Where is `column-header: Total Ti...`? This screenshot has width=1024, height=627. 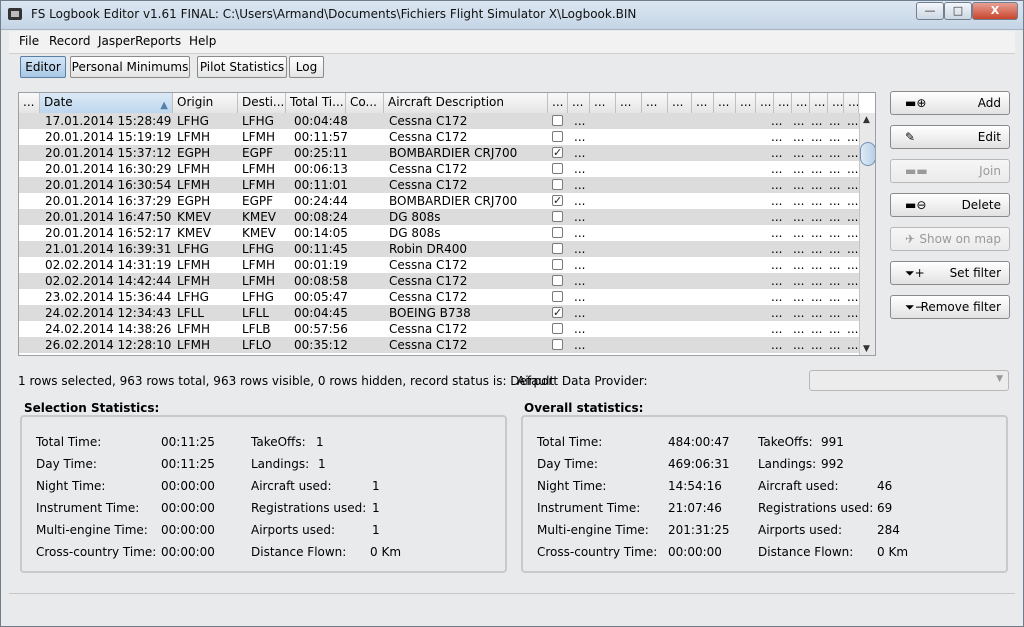
column-header: Total Ti... is located at coordinates (316, 103).